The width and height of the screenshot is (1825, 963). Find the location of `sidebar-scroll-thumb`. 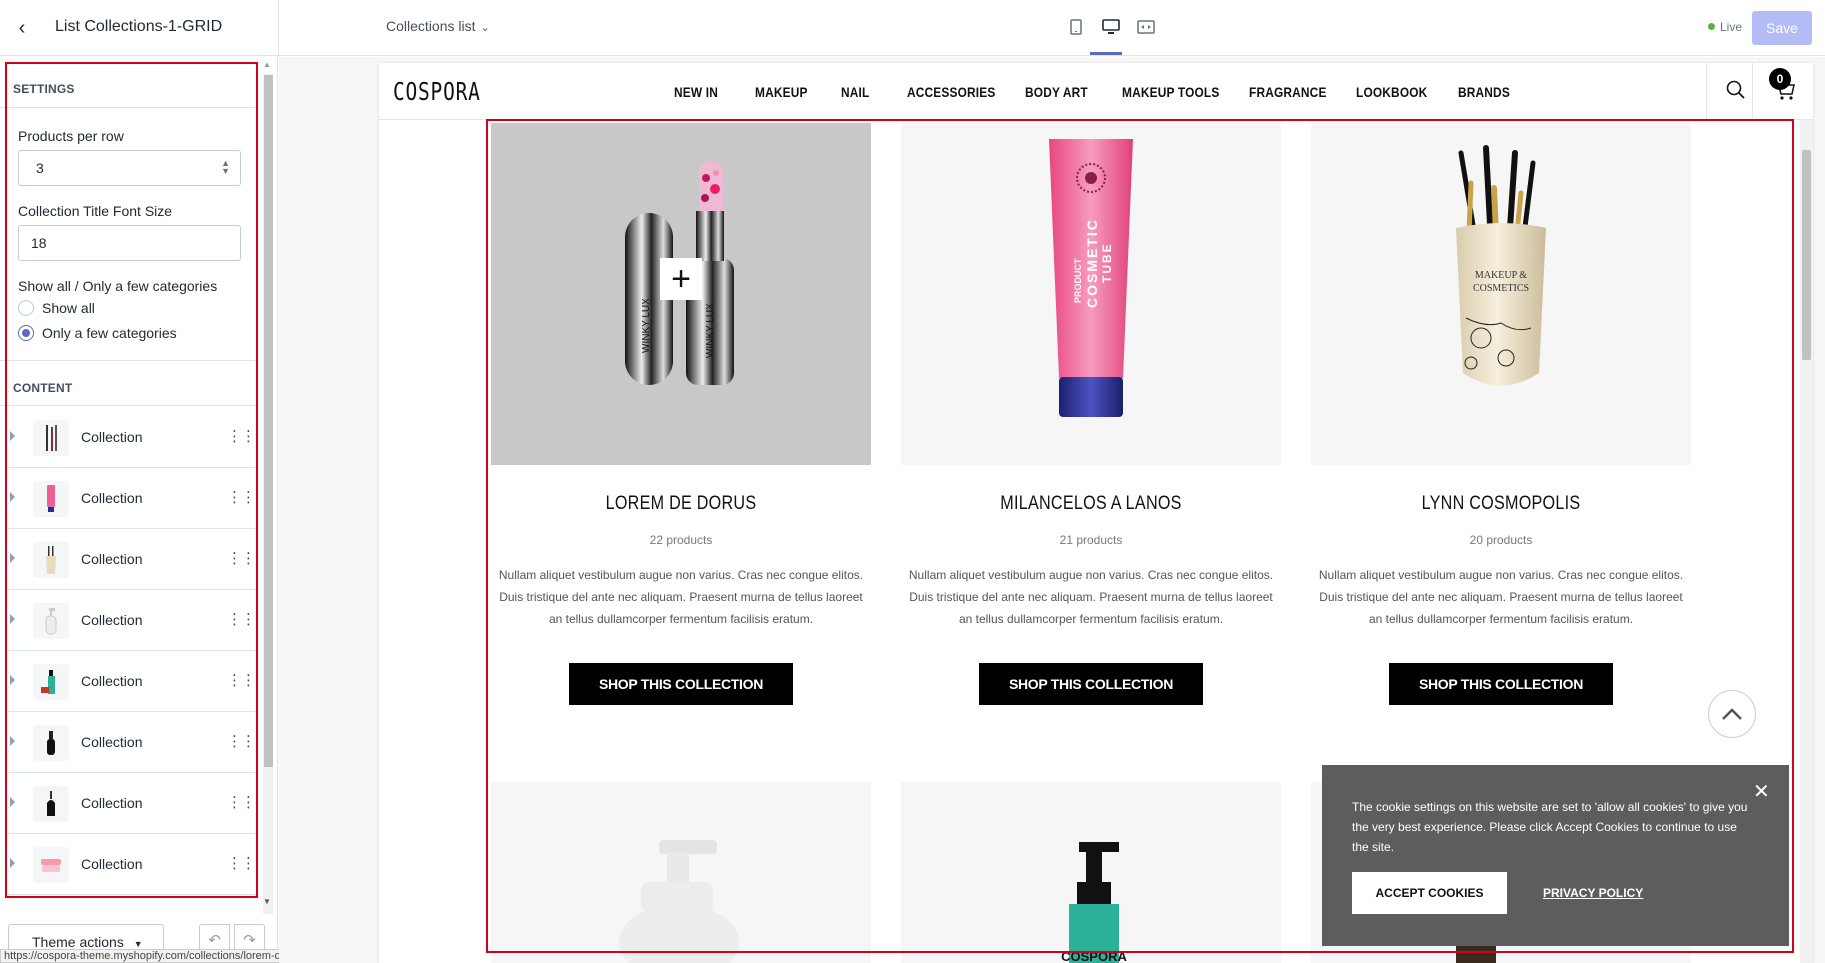

sidebar-scroll-thumb is located at coordinates (268, 421).